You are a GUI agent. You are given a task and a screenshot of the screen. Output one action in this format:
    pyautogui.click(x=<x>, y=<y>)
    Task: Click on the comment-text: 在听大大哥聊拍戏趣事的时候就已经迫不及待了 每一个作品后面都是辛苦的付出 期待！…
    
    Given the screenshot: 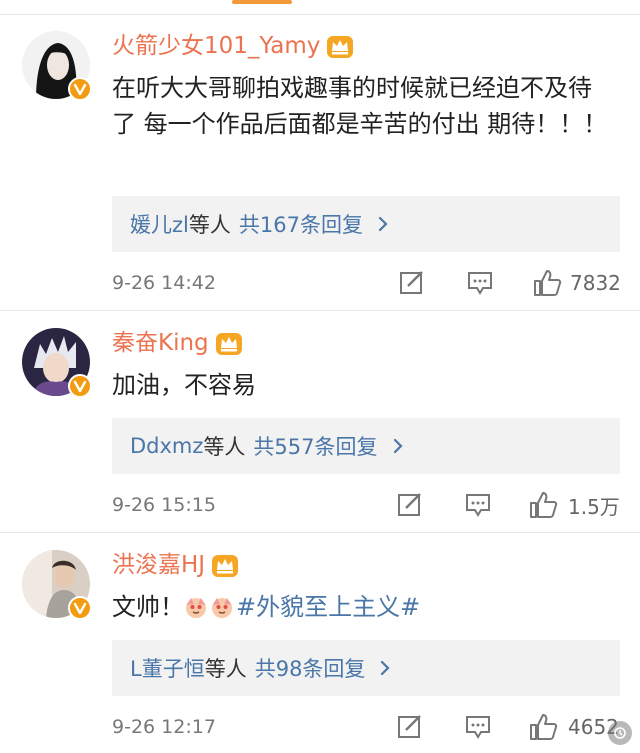 What is the action you would take?
    pyautogui.click(x=360, y=106)
    